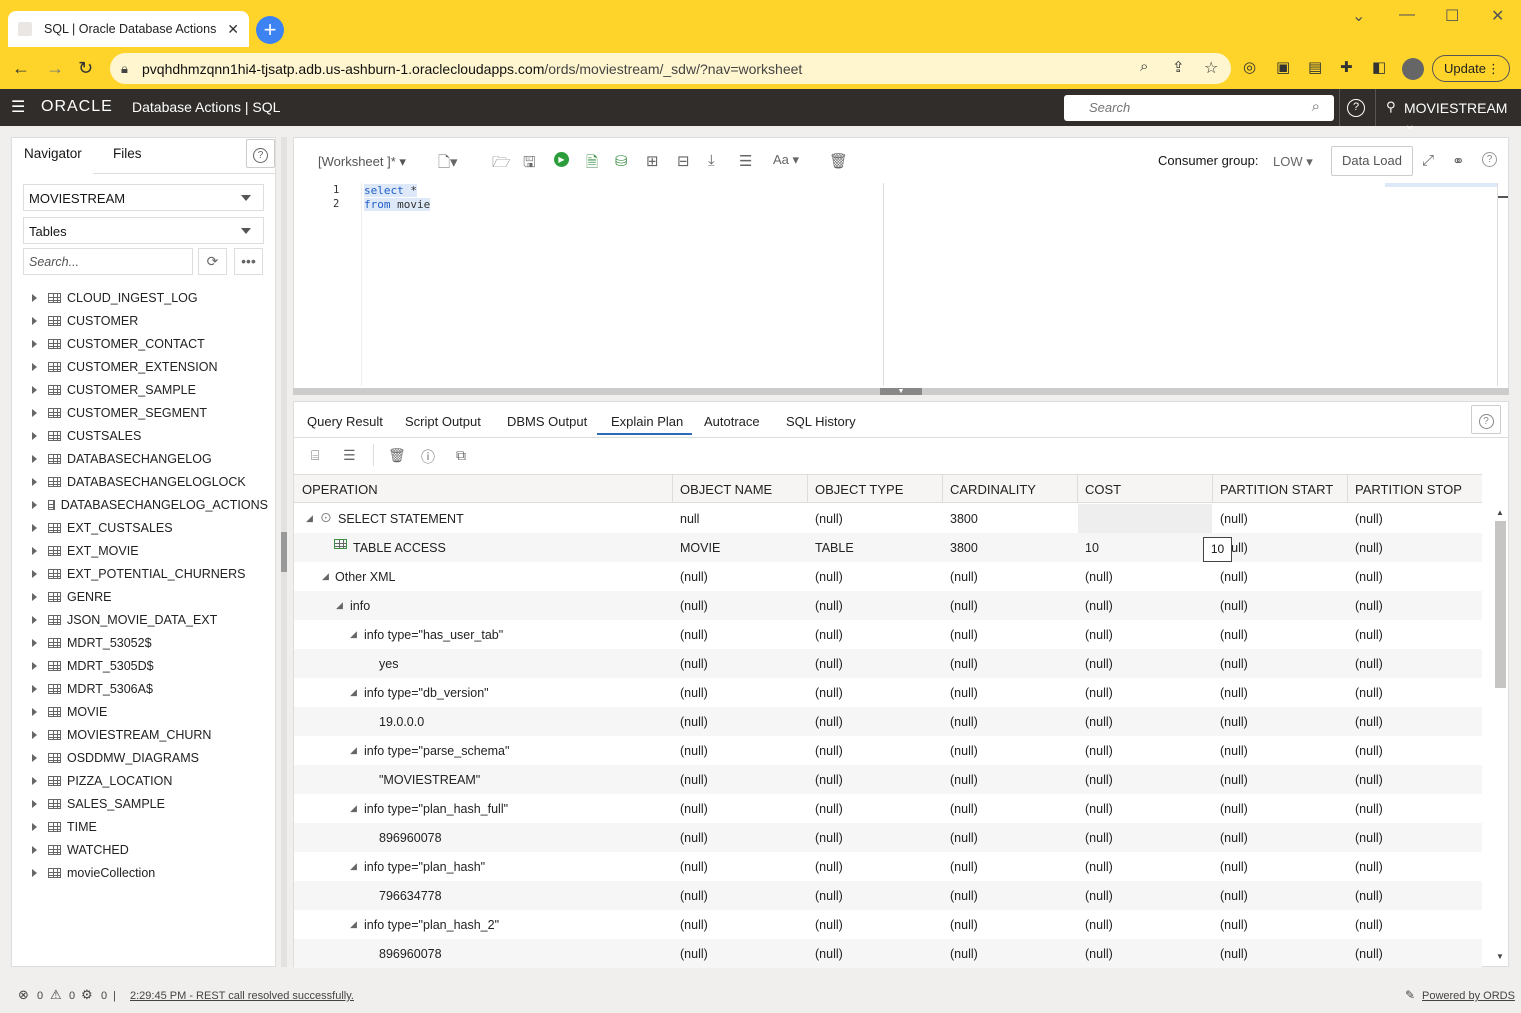  I want to click on table-tree-item: EXT_MOVIE, so click(148, 550).